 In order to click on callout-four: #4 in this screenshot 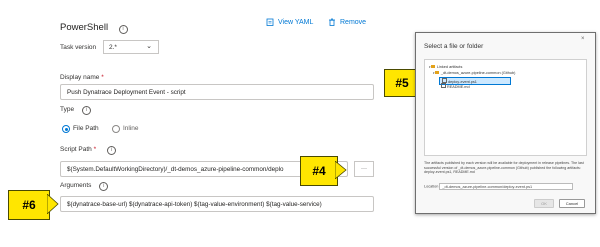, I will do `click(319, 171)`.